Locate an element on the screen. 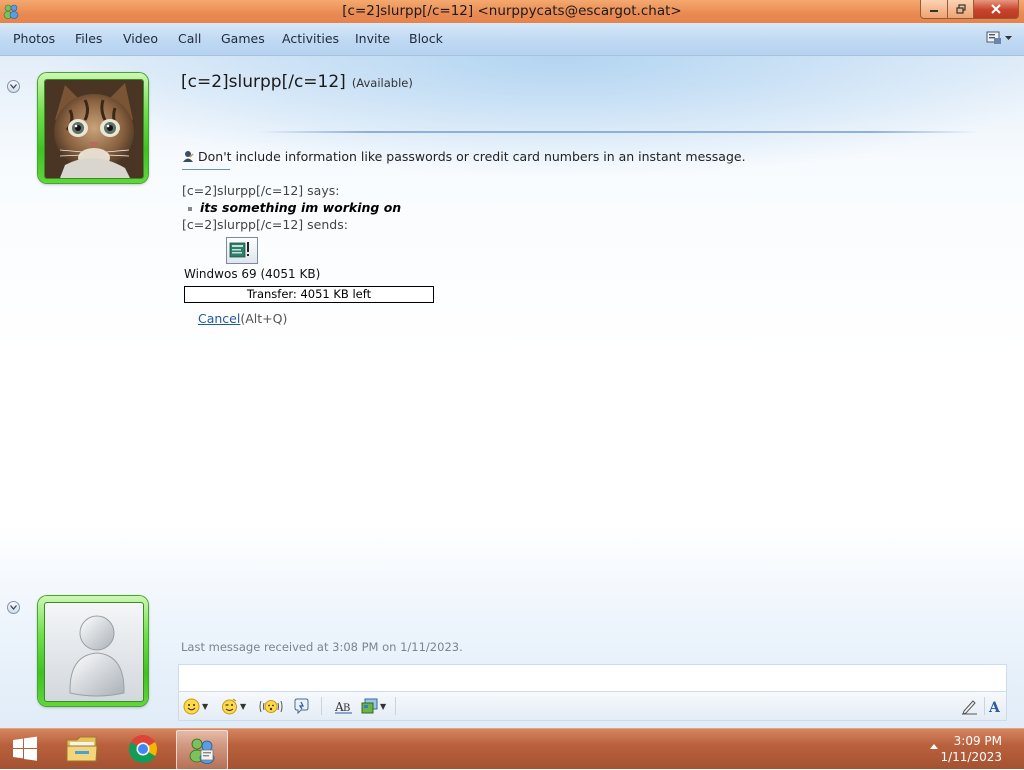 Image resolution: width=1024 pixels, height=770 pixels. minimize-button is located at coordinates (934, 9).